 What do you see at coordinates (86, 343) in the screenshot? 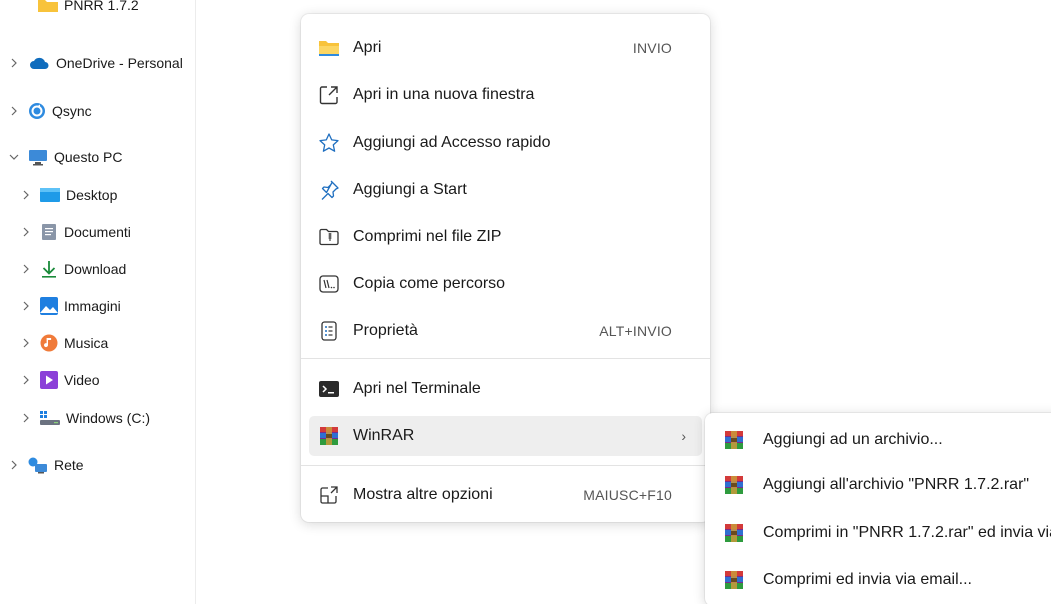
I see `nav-item-label: Musica` at bounding box center [86, 343].